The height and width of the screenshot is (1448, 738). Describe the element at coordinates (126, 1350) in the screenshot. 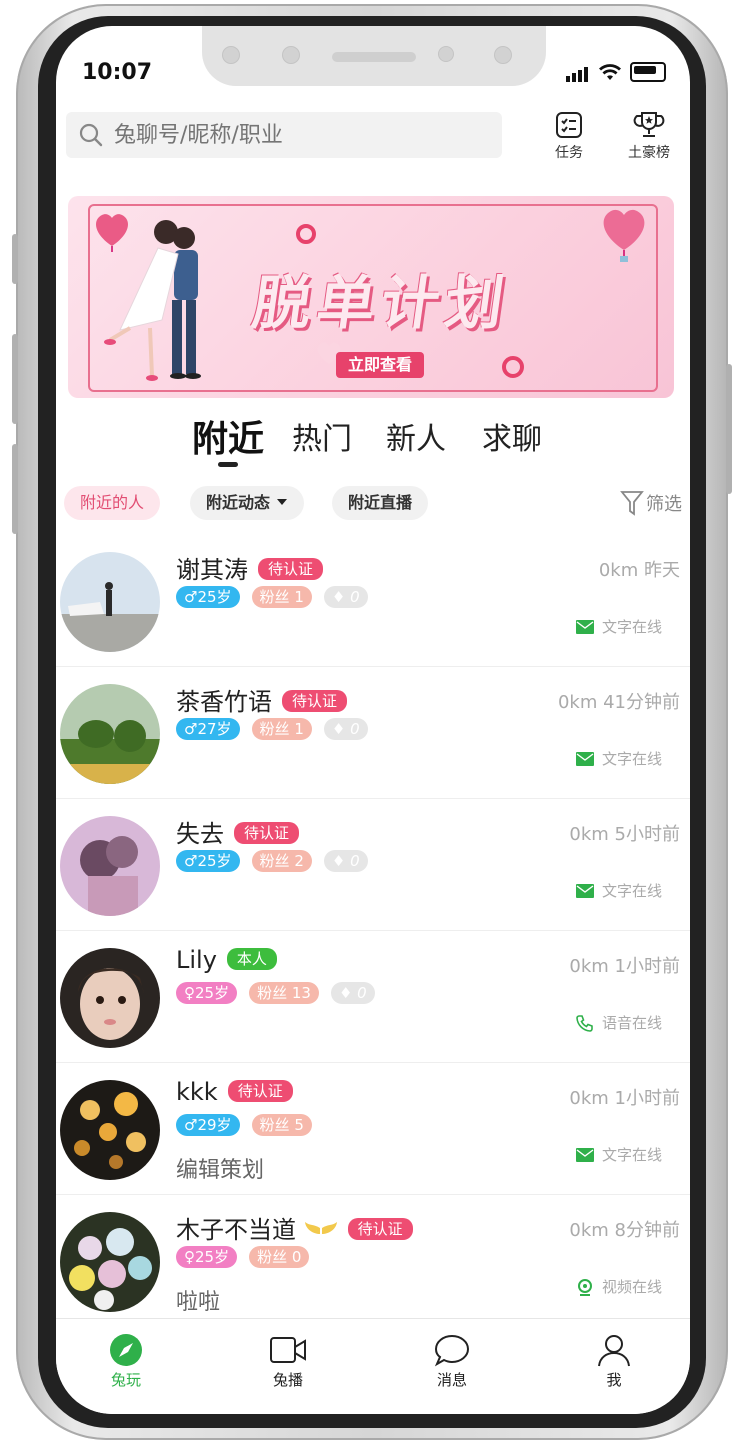

I see `compass-icon` at that location.